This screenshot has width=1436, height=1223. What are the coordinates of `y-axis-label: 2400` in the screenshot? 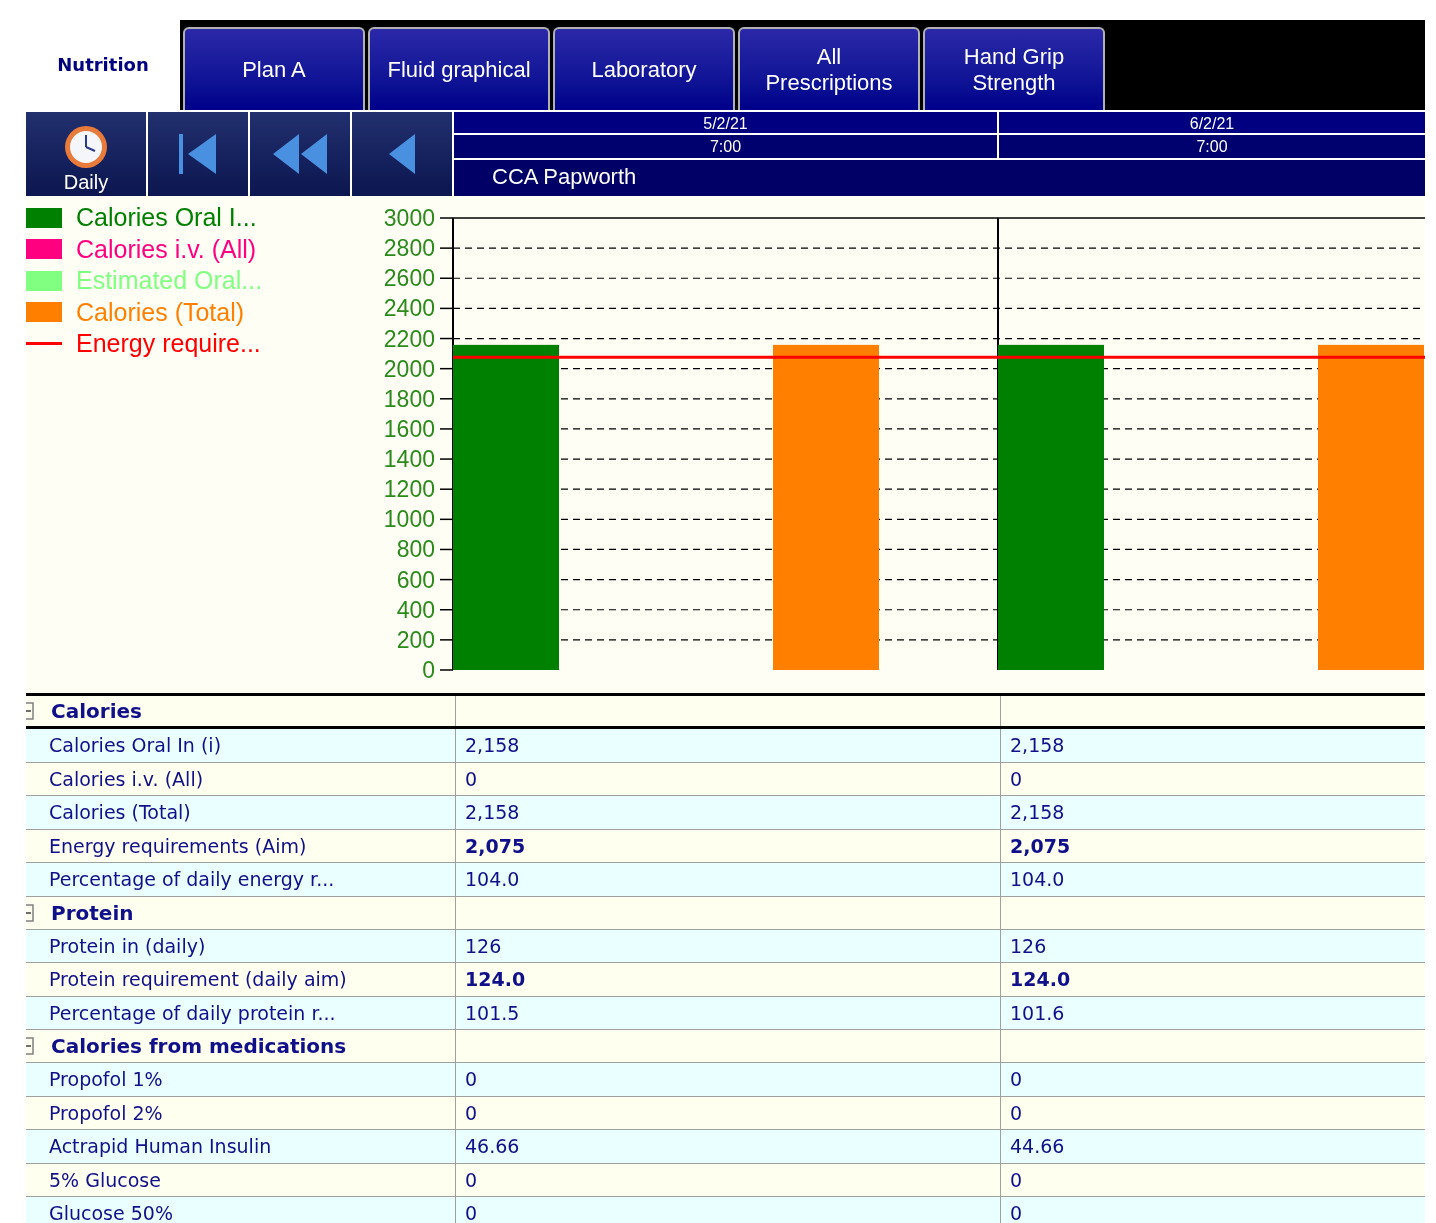 It's located at (409, 308).